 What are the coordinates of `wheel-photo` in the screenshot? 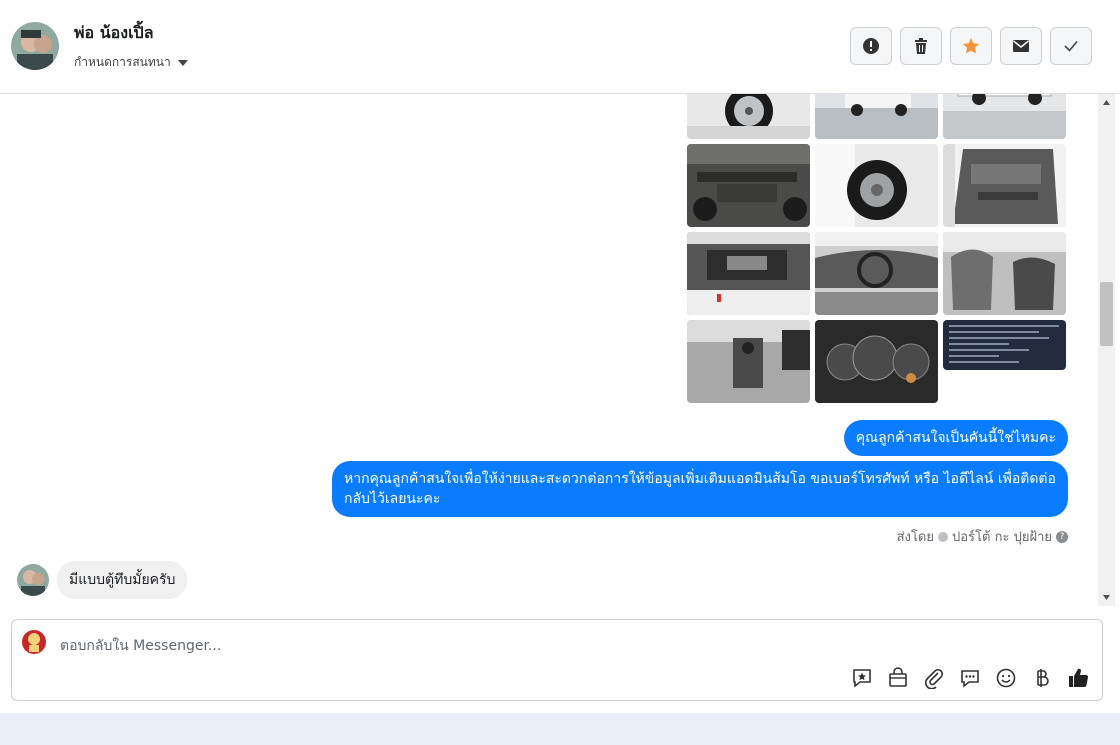 It's located at (748, 116).